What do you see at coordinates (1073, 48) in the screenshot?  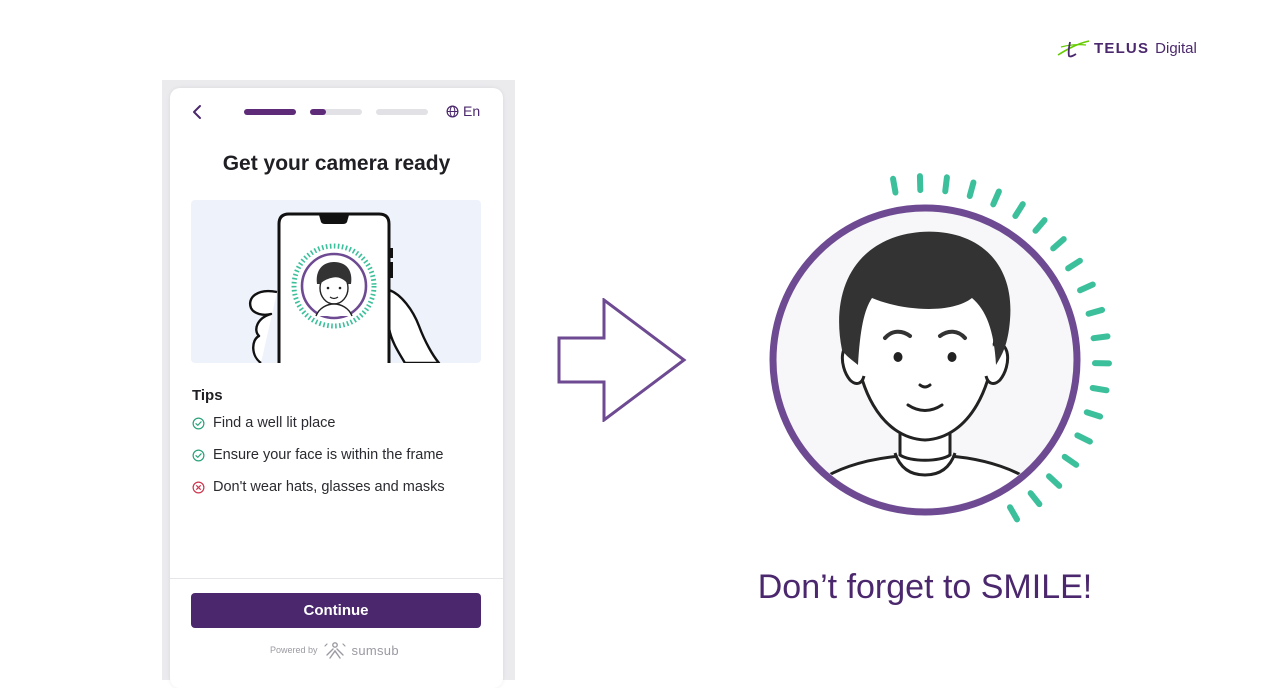 I see `telus-logo-icon` at bounding box center [1073, 48].